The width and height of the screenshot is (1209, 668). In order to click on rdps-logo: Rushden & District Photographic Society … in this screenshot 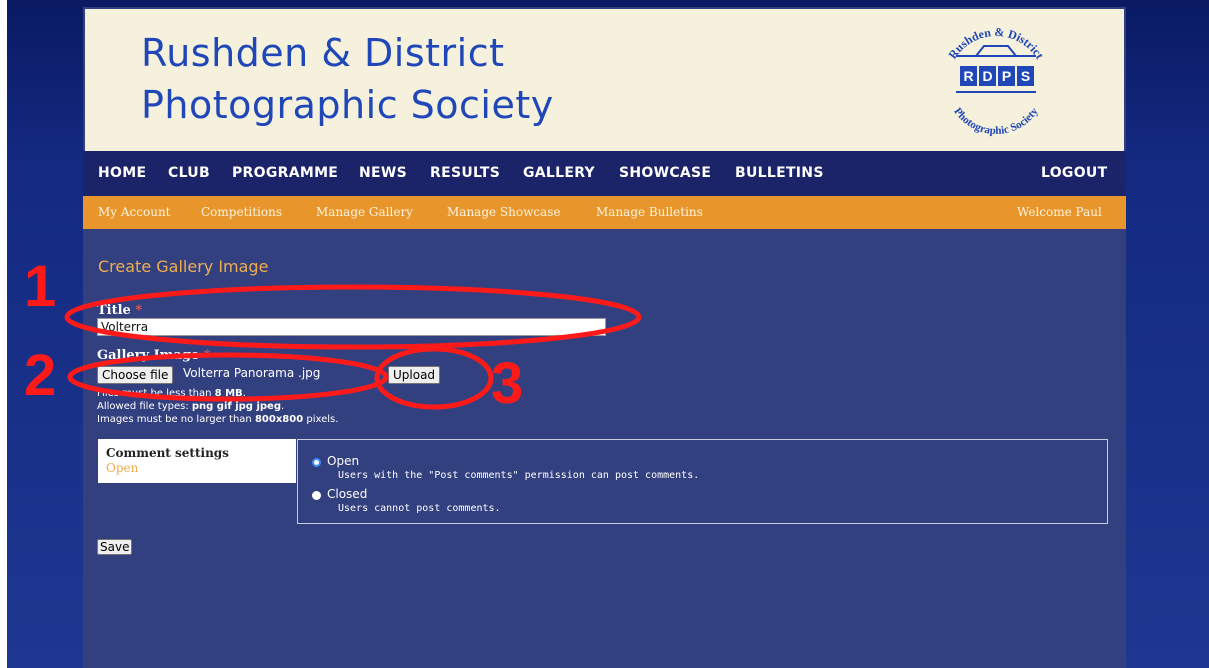, I will do `click(995, 81)`.